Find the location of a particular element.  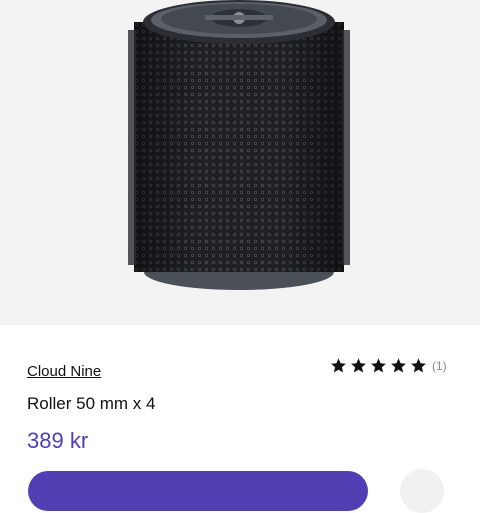

rating-count: (1) is located at coordinates (439, 365).